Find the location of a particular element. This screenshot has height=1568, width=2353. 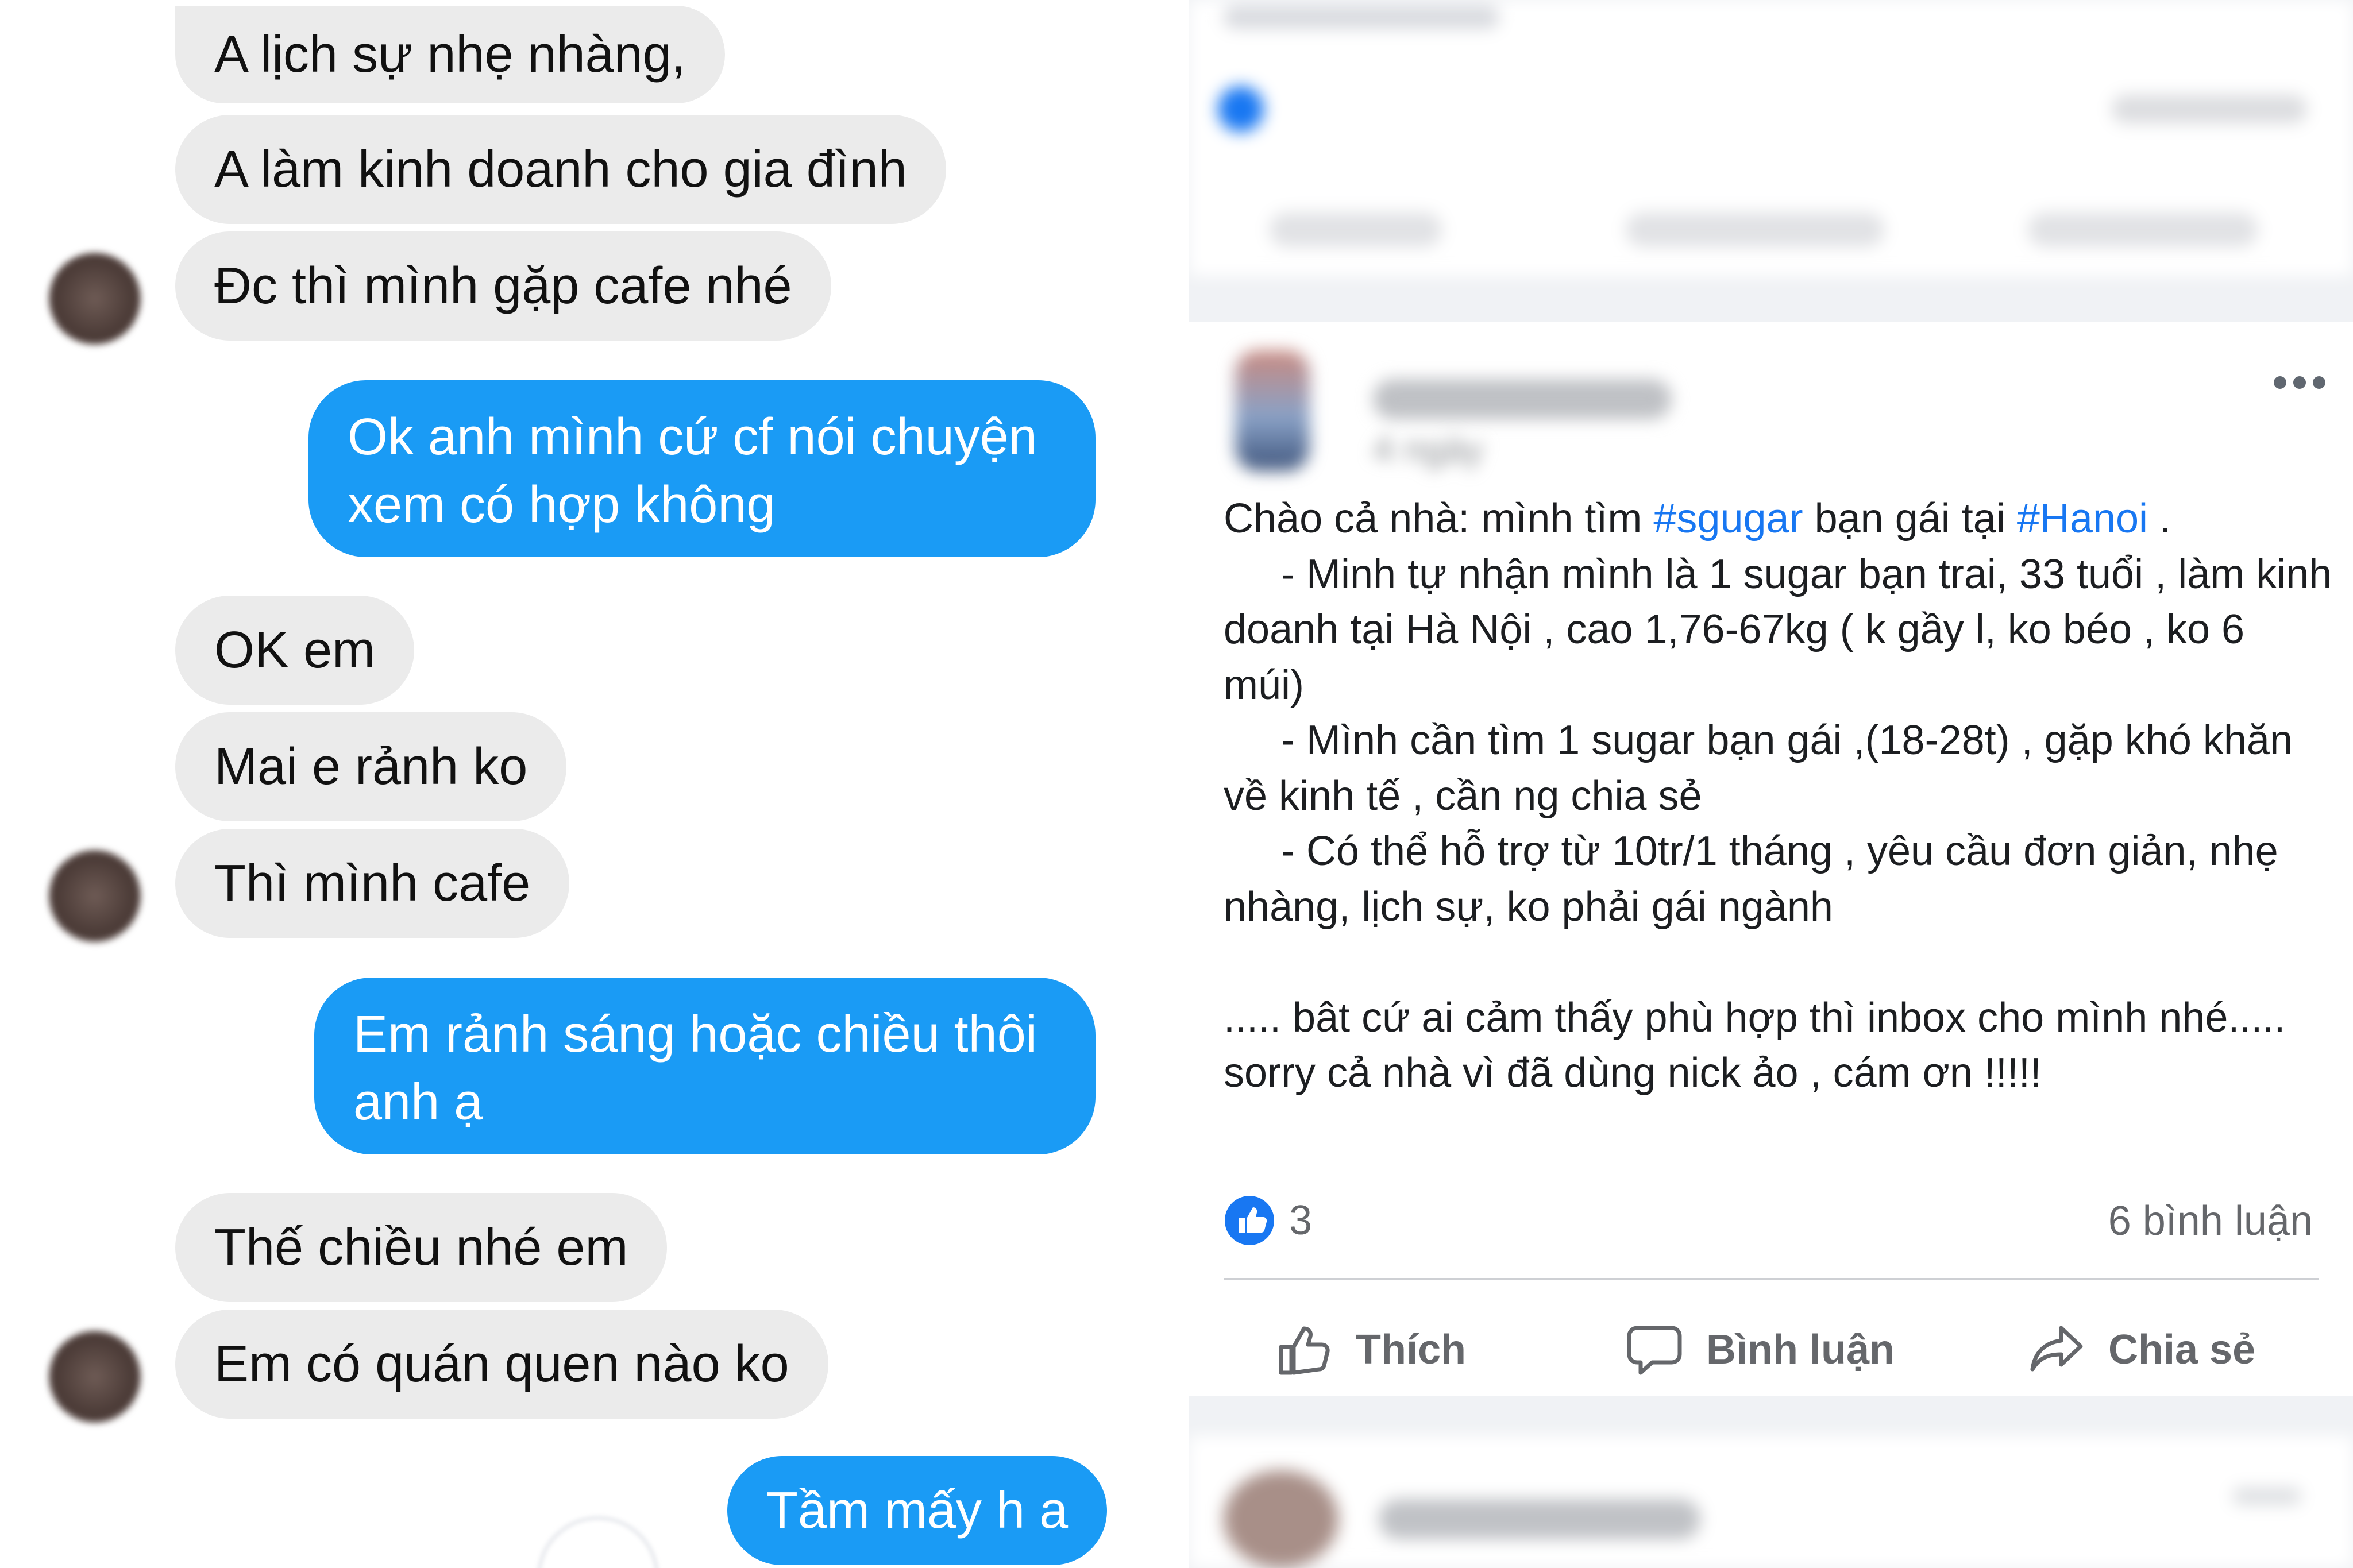

thumbs-up-icon is located at coordinates (1304, 1350).